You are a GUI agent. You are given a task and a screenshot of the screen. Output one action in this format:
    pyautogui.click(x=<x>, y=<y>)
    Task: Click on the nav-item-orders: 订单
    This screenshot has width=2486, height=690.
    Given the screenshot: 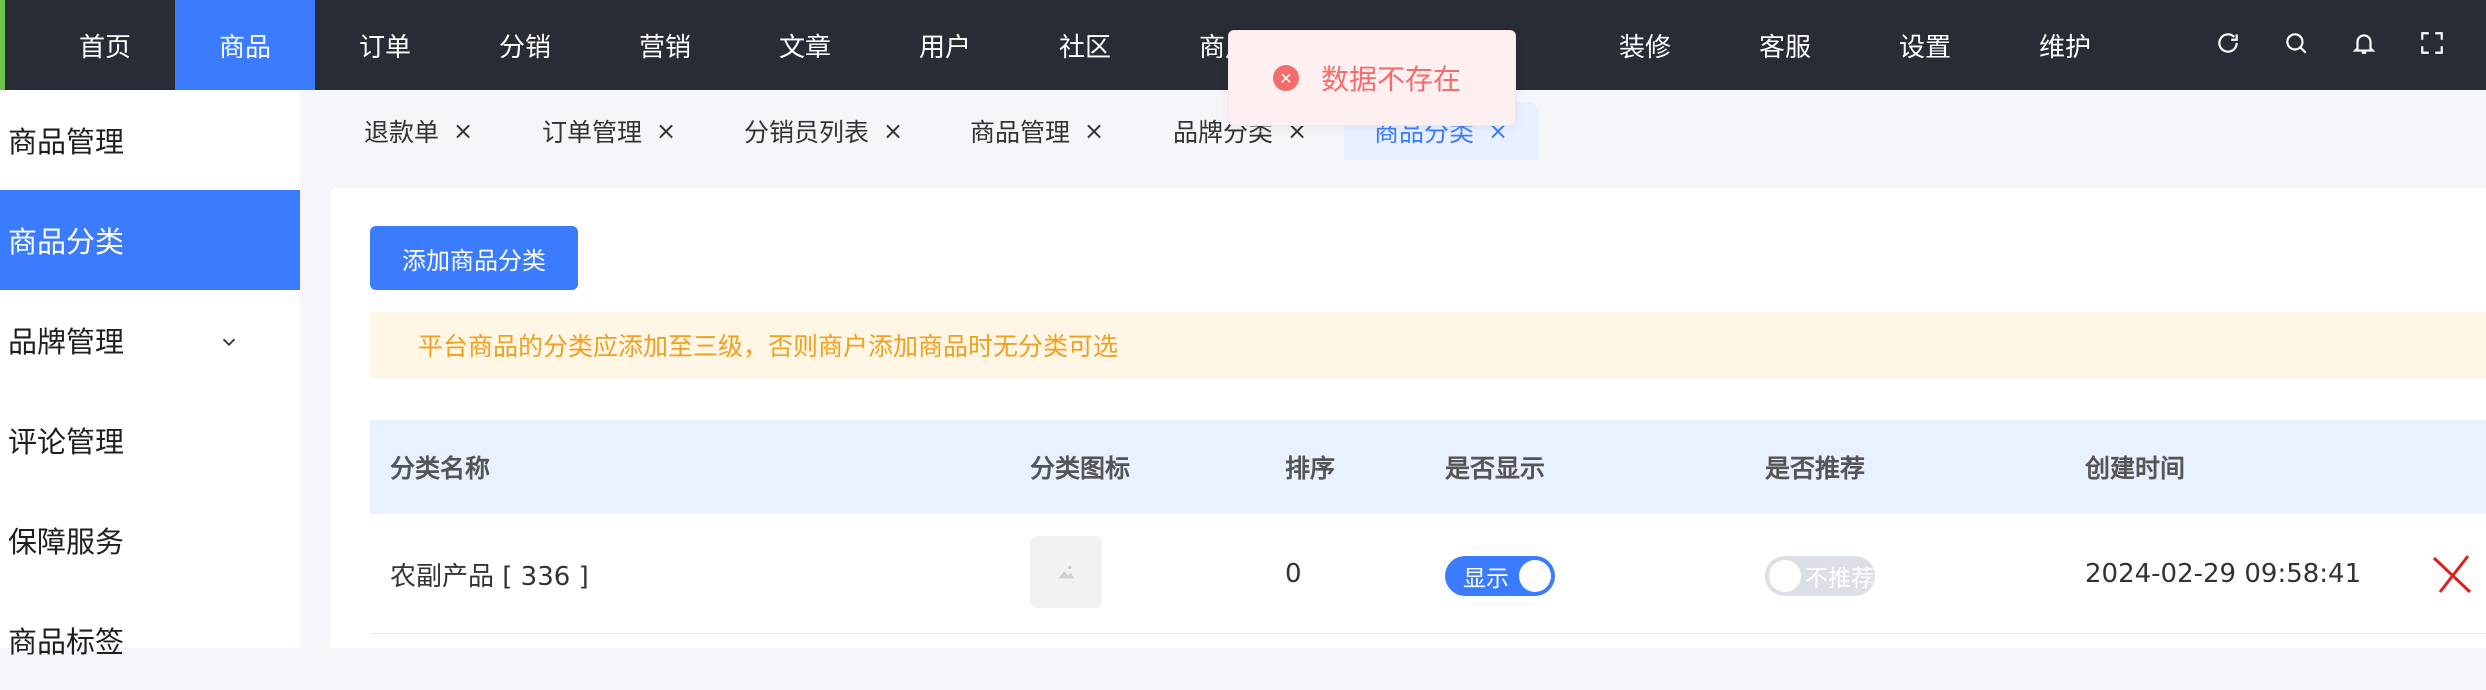 What is the action you would take?
    pyautogui.click(x=385, y=45)
    